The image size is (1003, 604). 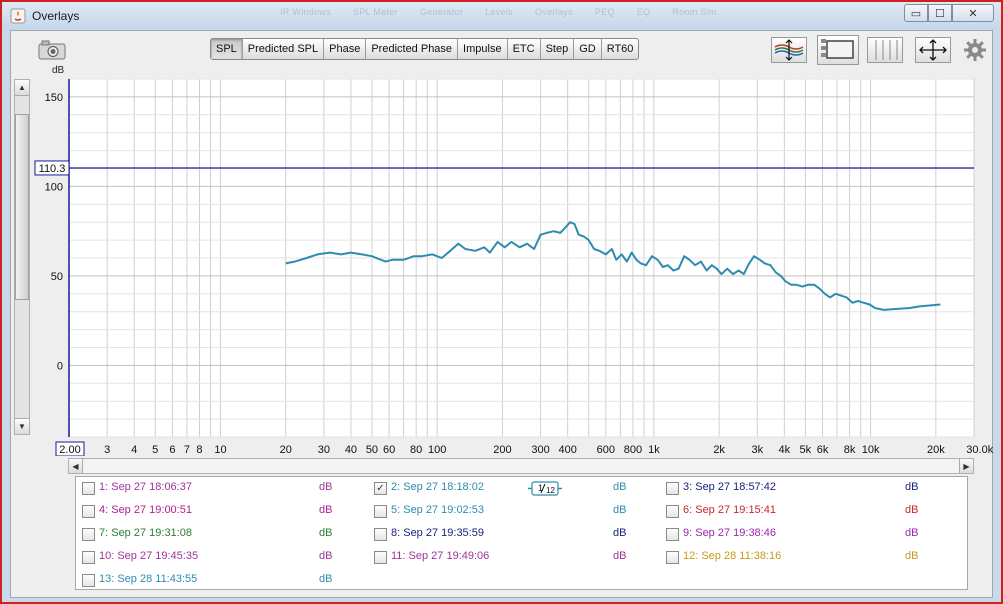 What do you see at coordinates (134, 450) in the screenshot?
I see `x-tick-label: 4` at bounding box center [134, 450].